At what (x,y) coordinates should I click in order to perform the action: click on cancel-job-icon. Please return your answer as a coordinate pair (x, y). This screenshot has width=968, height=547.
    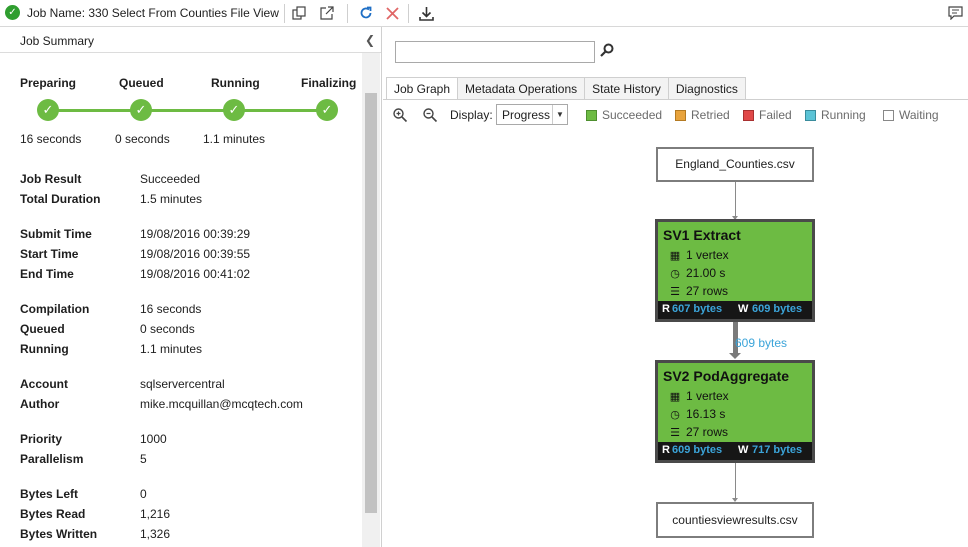
    Looking at the image, I should click on (392, 13).